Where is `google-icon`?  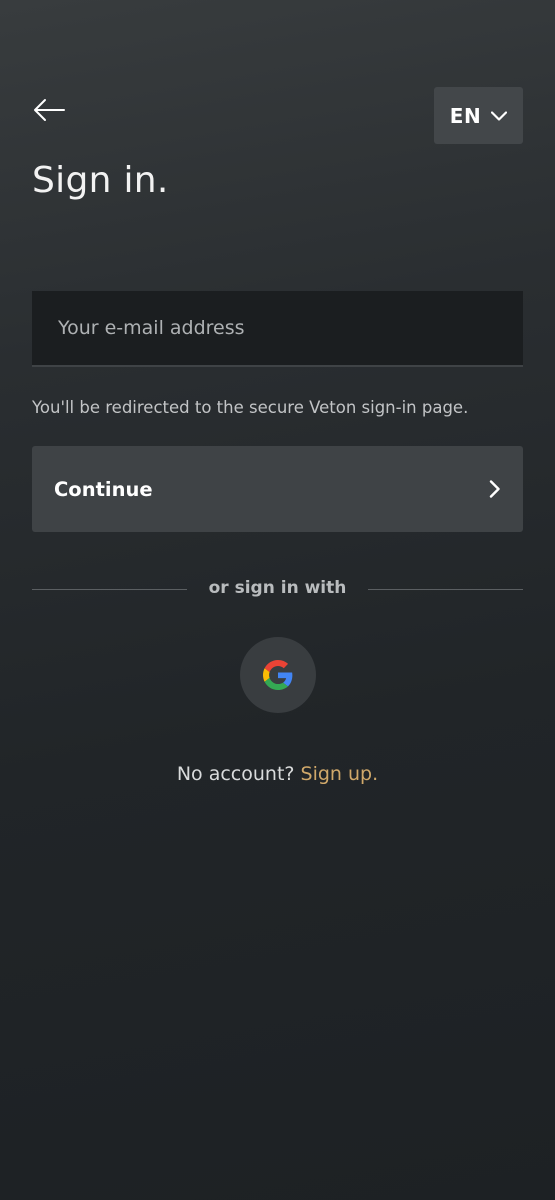 google-icon is located at coordinates (278, 675).